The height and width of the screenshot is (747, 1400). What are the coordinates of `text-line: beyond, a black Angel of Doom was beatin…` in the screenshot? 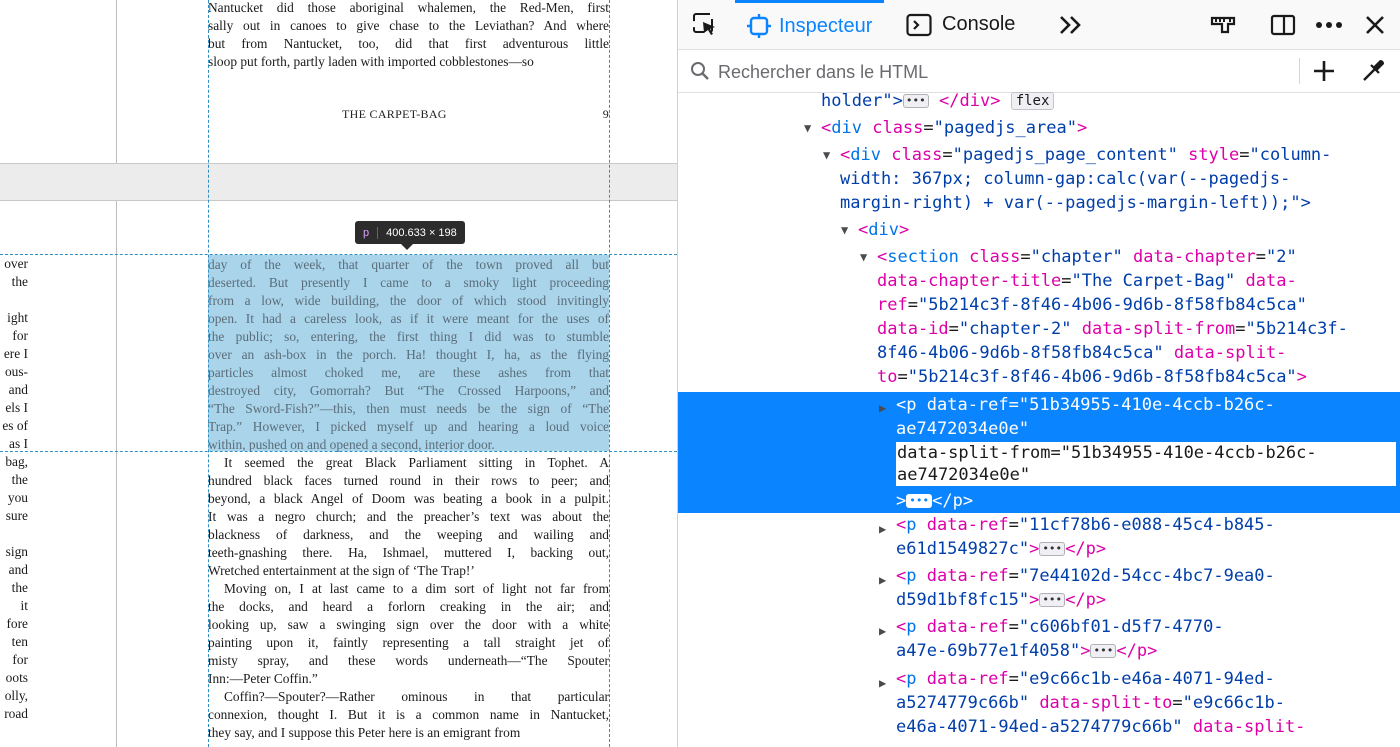 It's located at (408, 498).